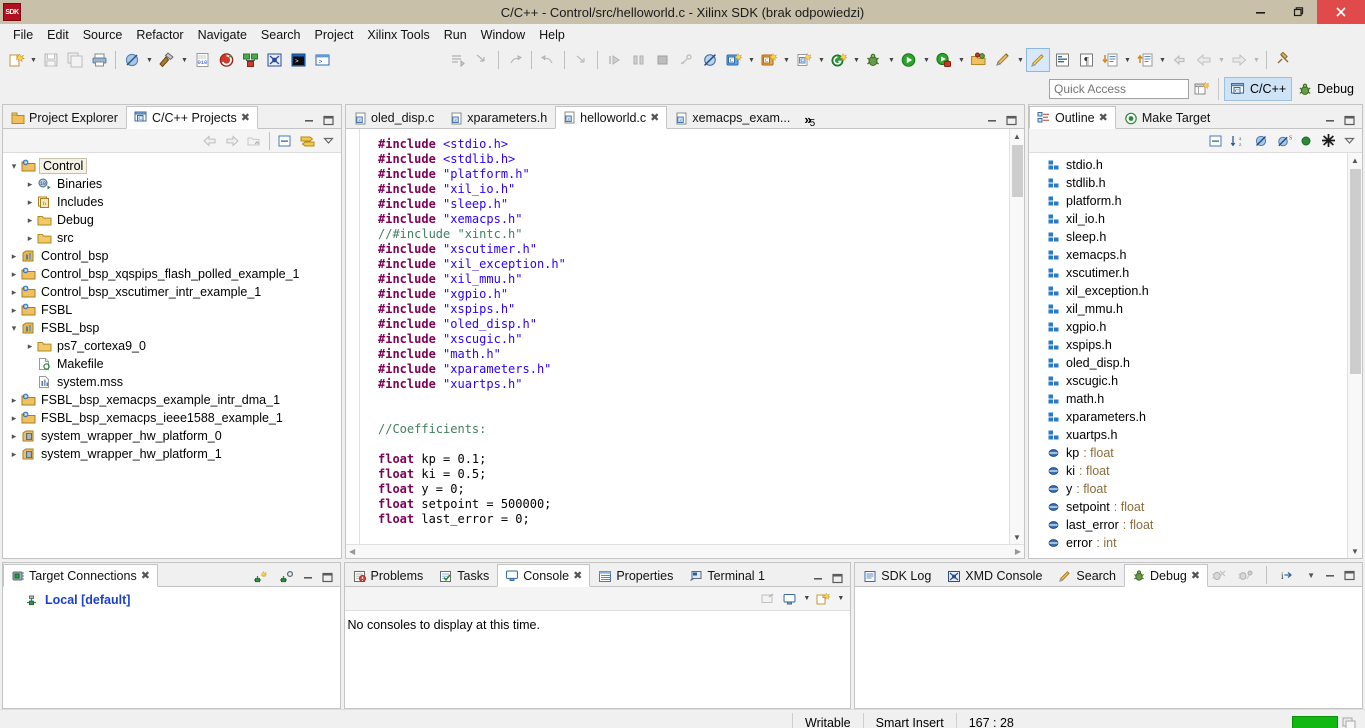 This screenshot has width=1365, height=728. I want to click on outline-item: error: int, so click(1188, 543).